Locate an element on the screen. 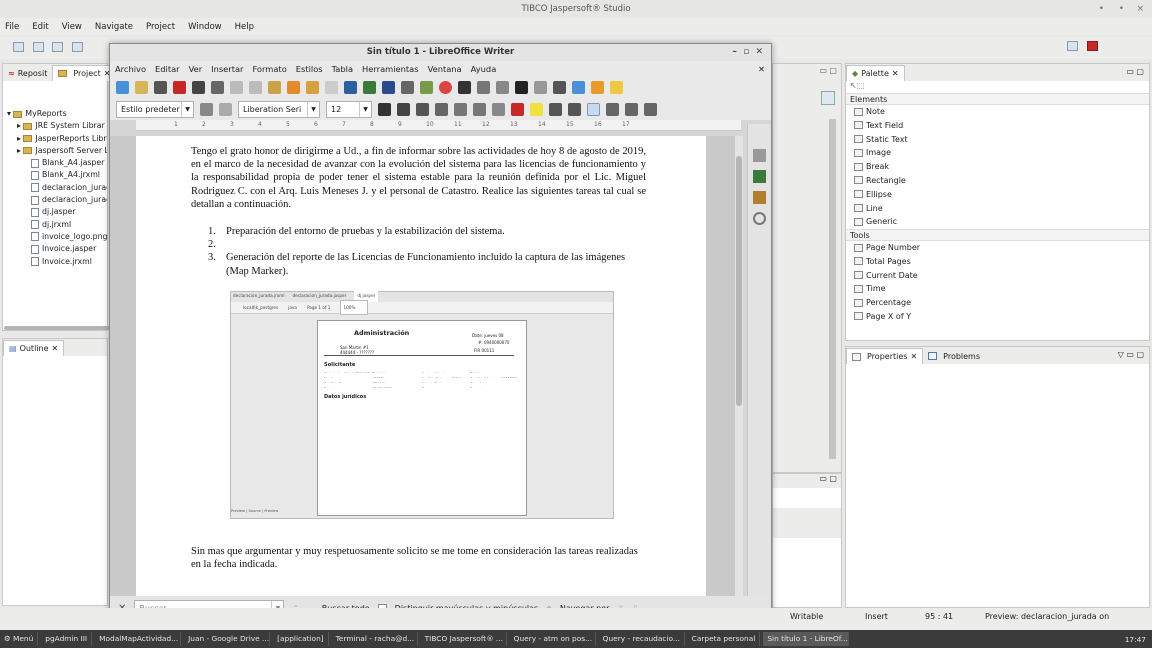 The height and width of the screenshot is (648, 1152). writer-menu-2: Ver is located at coordinates (196, 69).